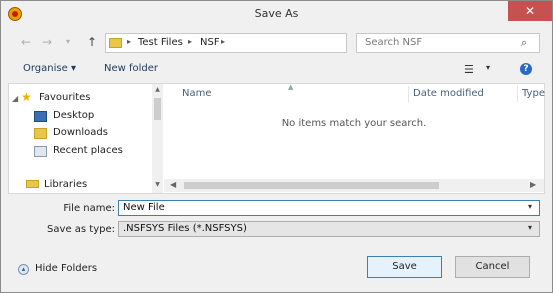 This screenshot has height=293, width=553. I want to click on column-header-name: Name, so click(197, 93).